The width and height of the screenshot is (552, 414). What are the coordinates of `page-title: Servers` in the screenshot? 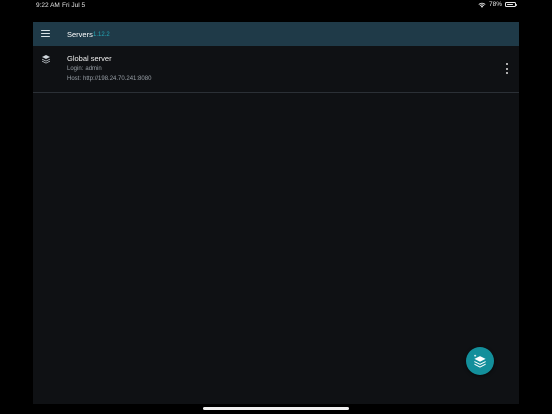 It's located at (80, 34).